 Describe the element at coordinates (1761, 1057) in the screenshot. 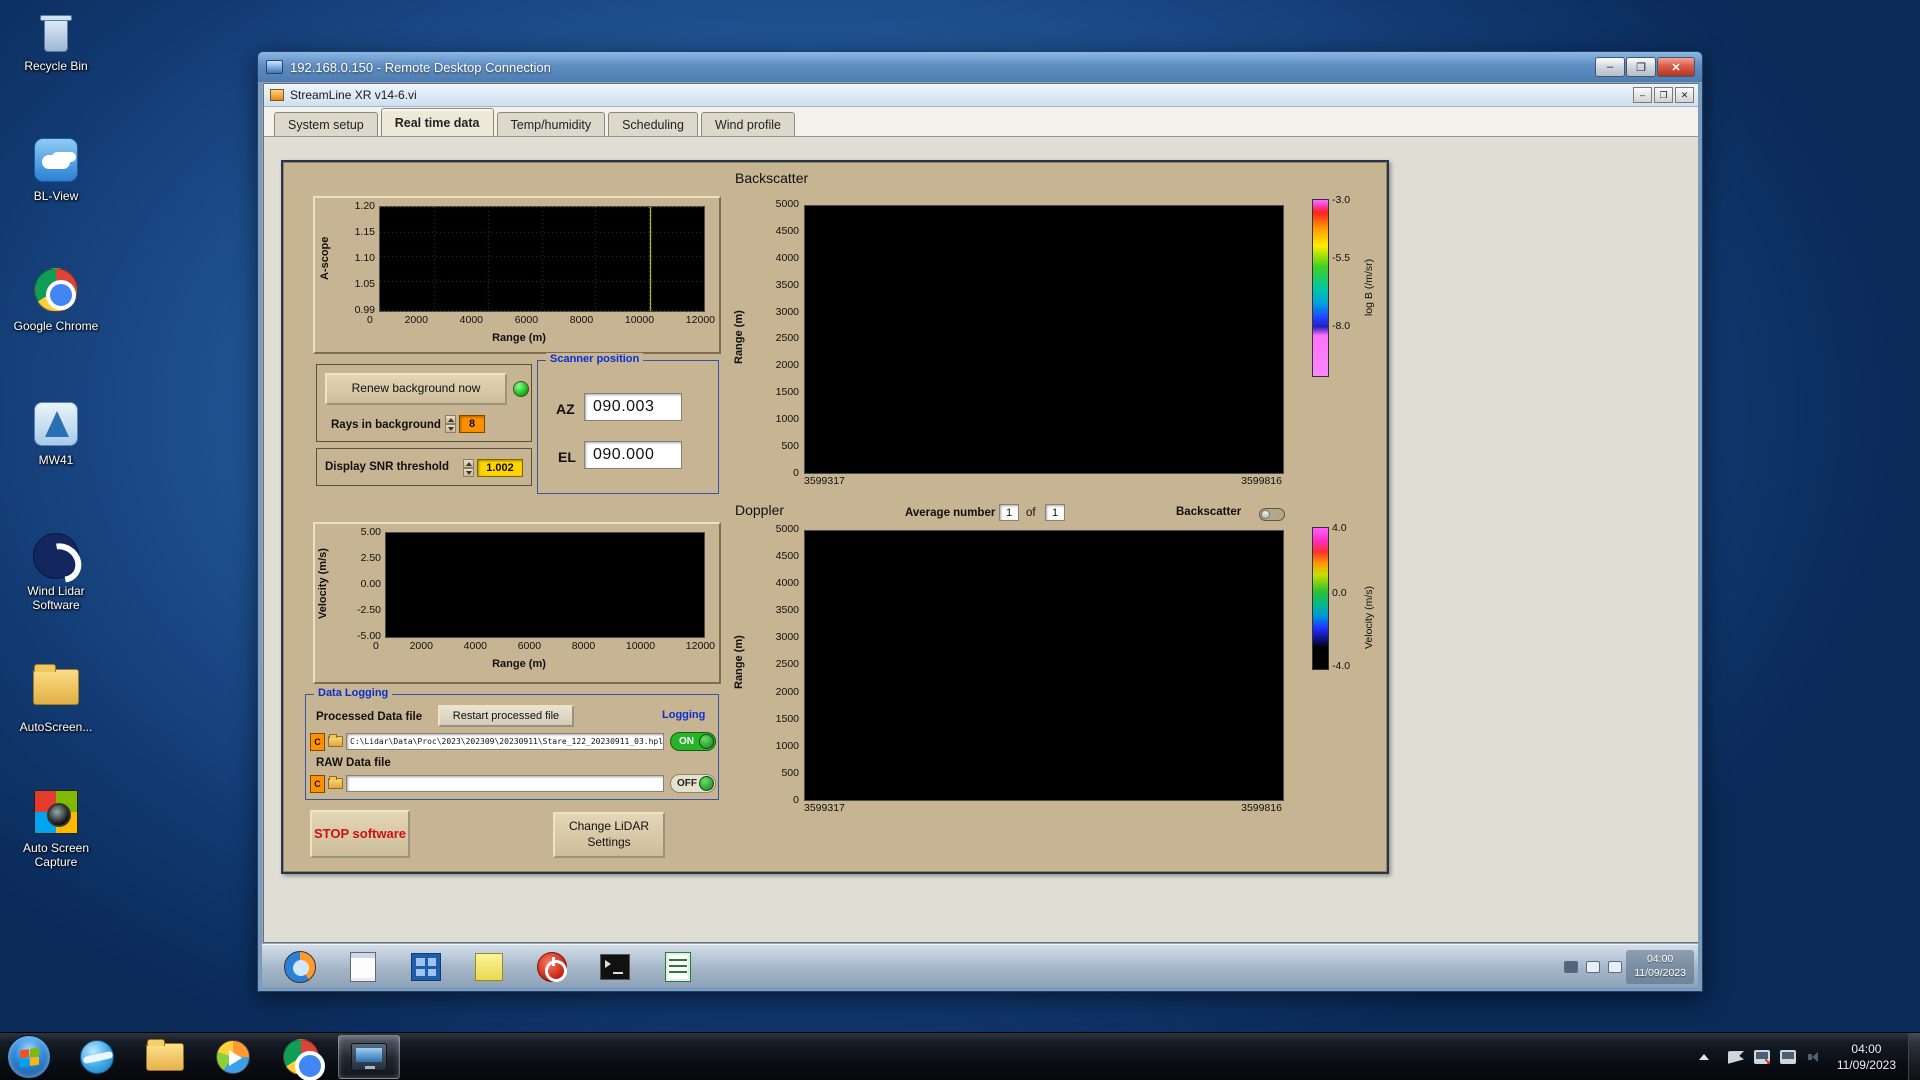

I see `network-status-icon` at that location.